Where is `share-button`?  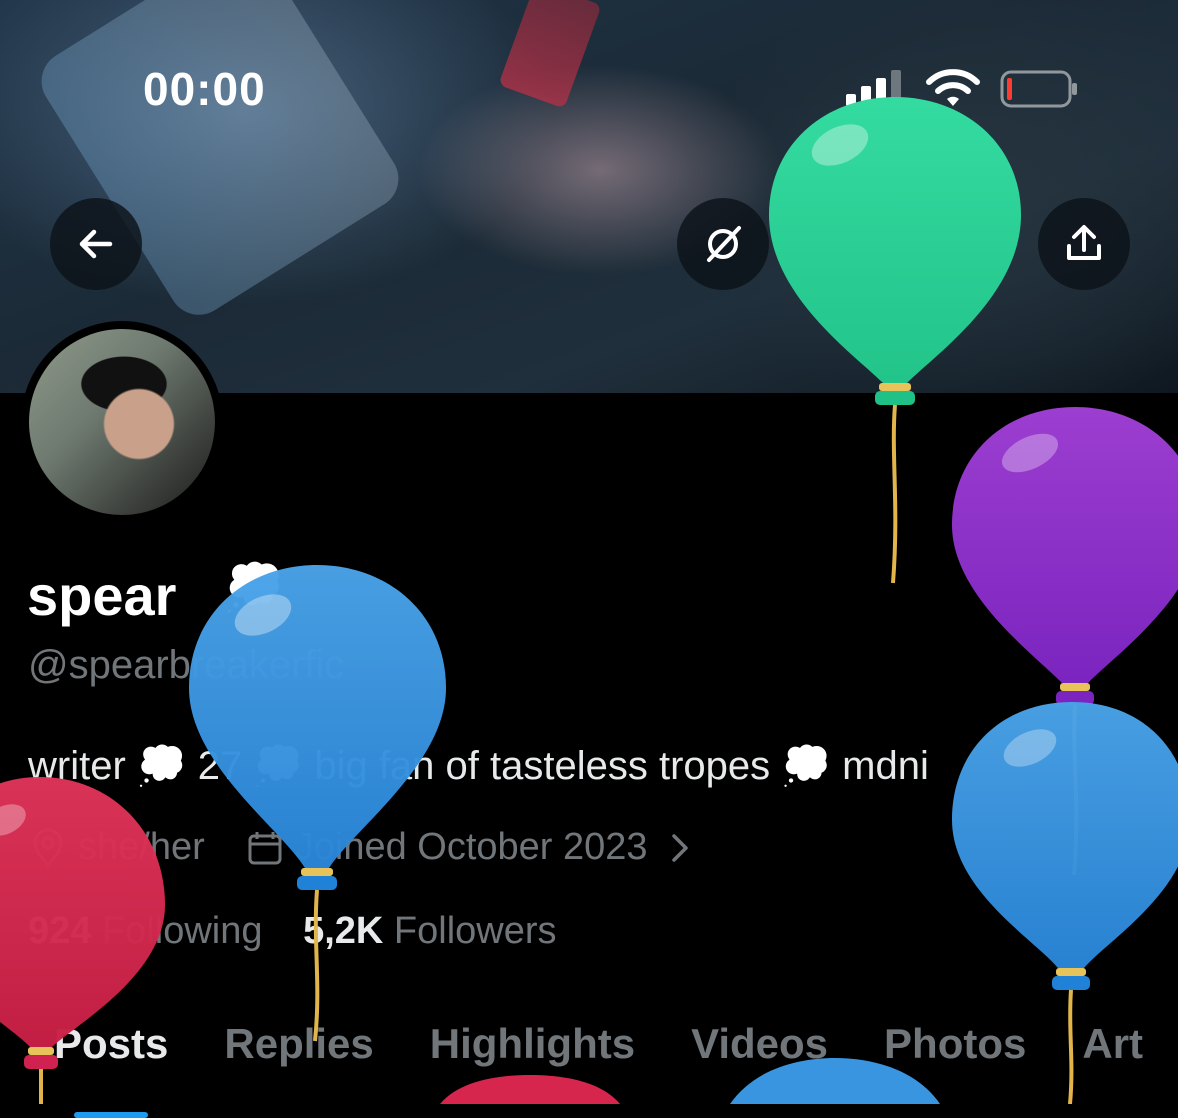 share-button is located at coordinates (1084, 244).